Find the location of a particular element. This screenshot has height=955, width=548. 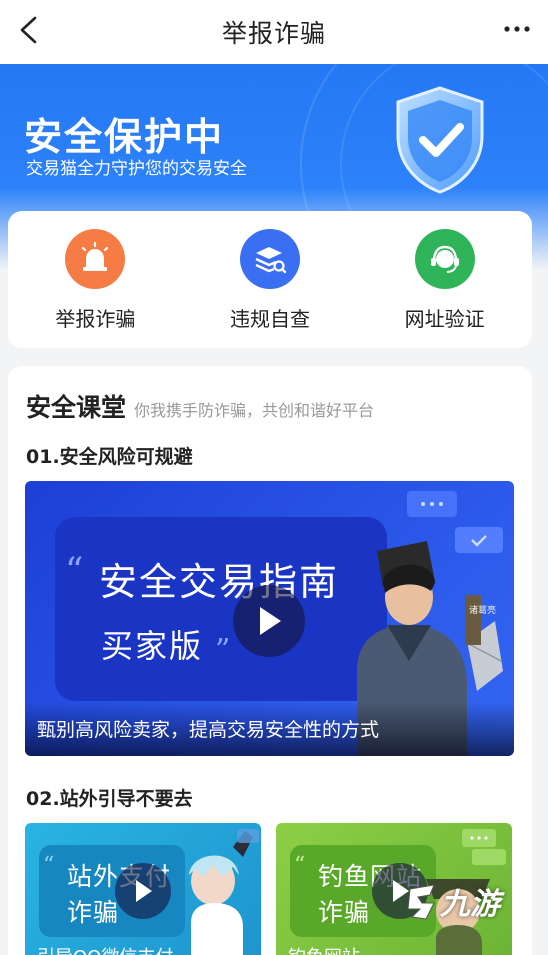

more-button is located at coordinates (517, 29).